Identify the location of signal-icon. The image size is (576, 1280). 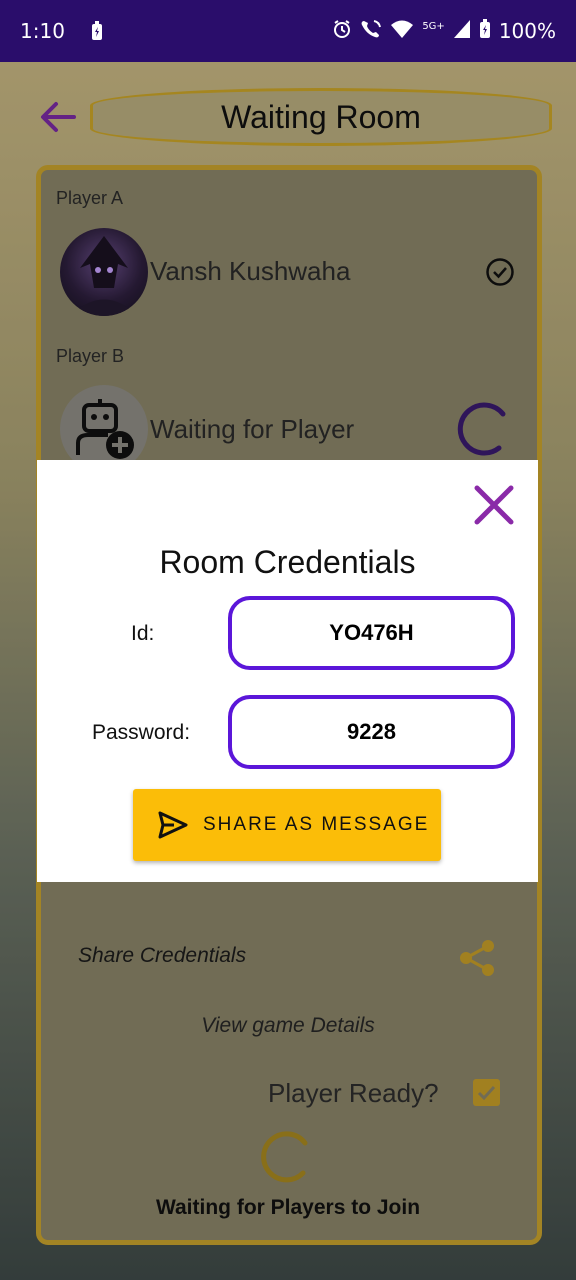
(462, 31).